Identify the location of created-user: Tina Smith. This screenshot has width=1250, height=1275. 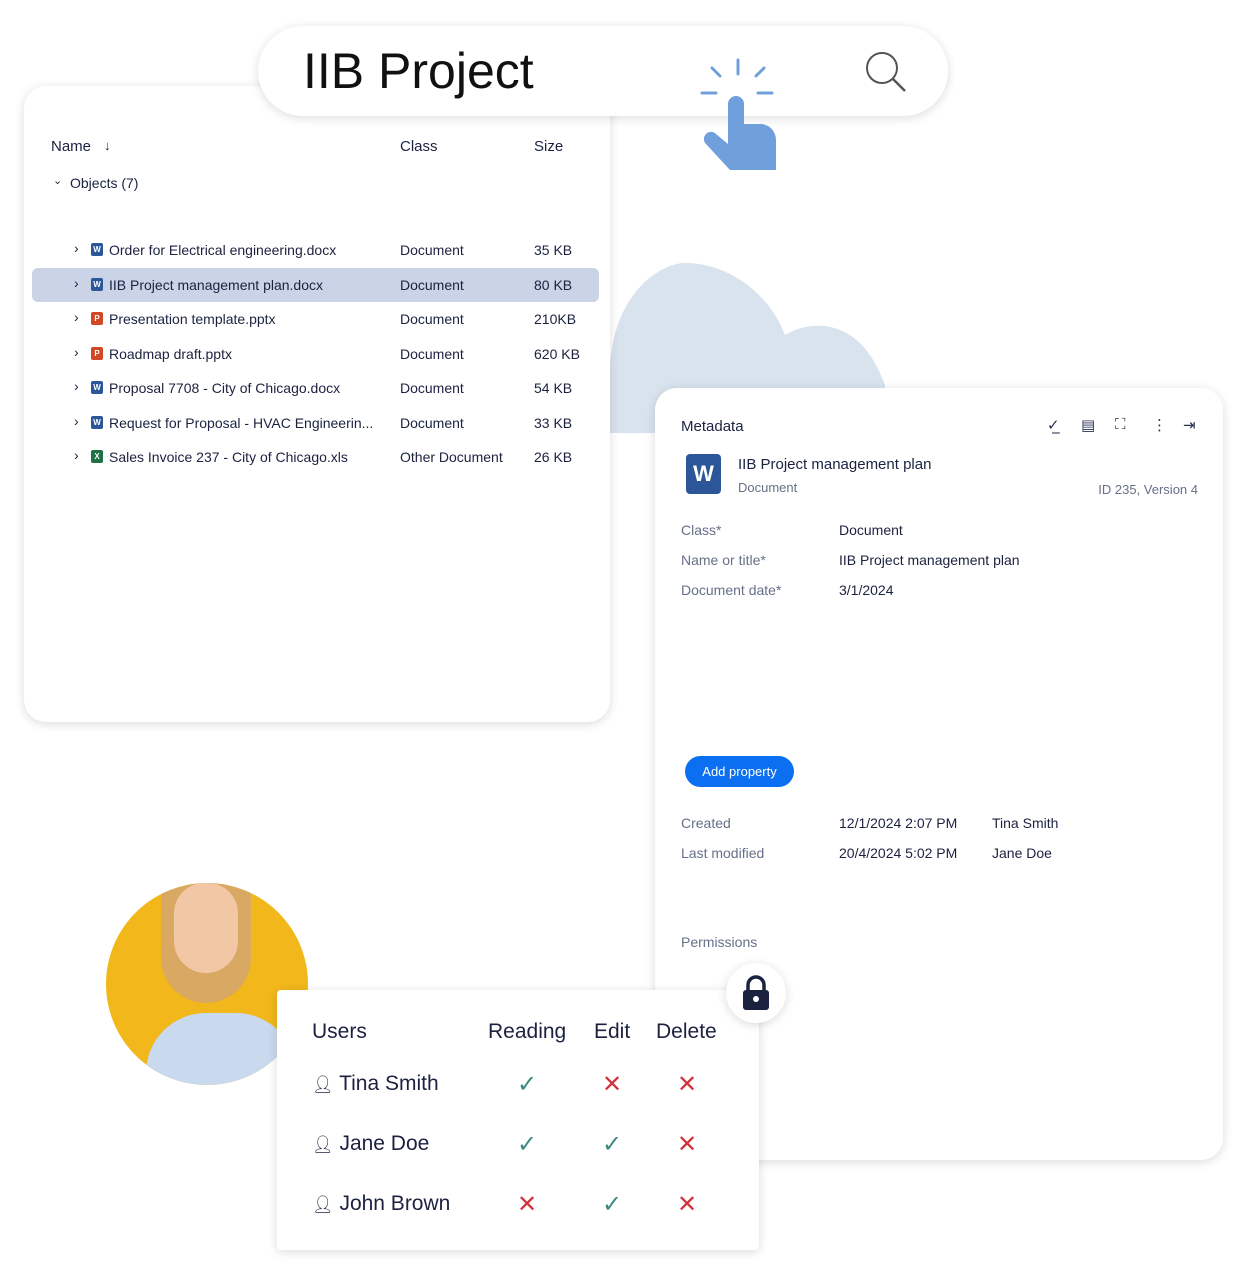
(1025, 823).